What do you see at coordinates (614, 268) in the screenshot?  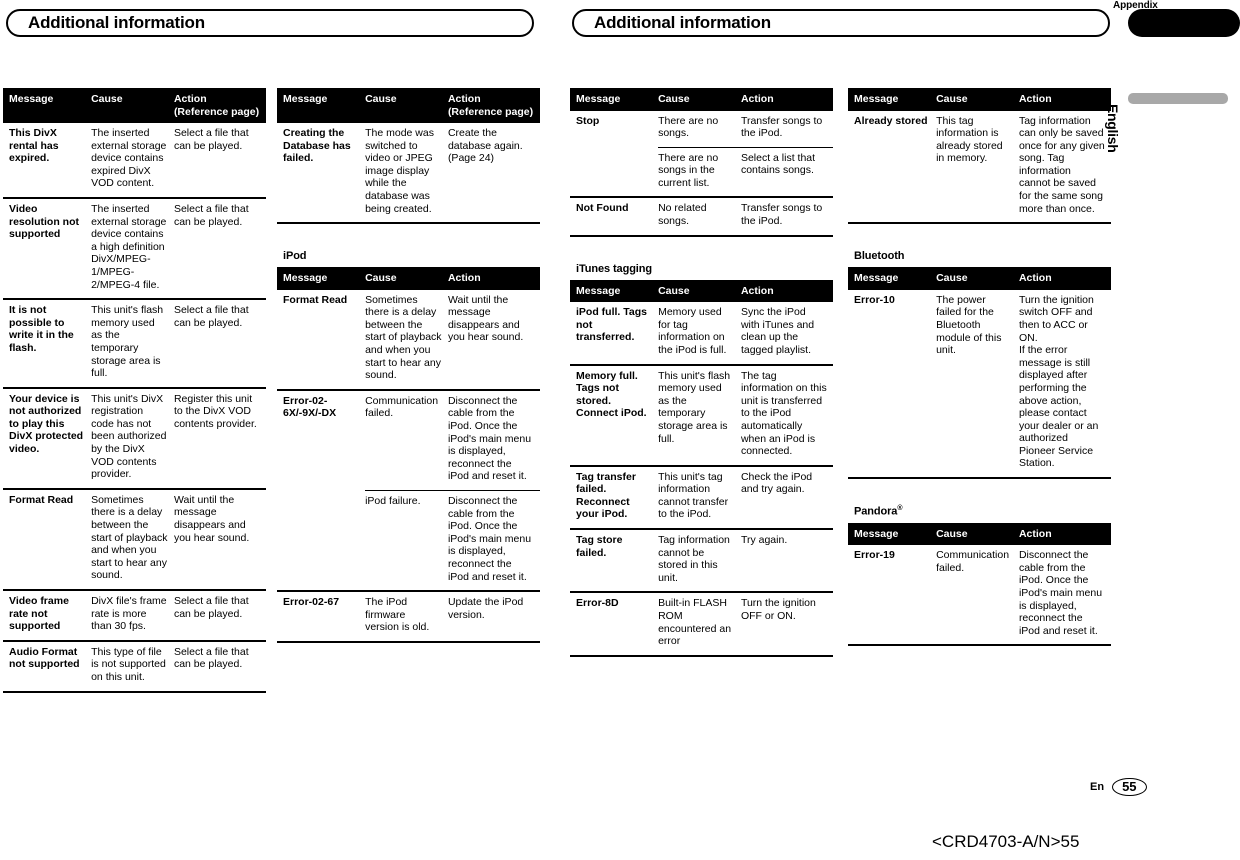 I see `section-heading: iTunes tagging` at bounding box center [614, 268].